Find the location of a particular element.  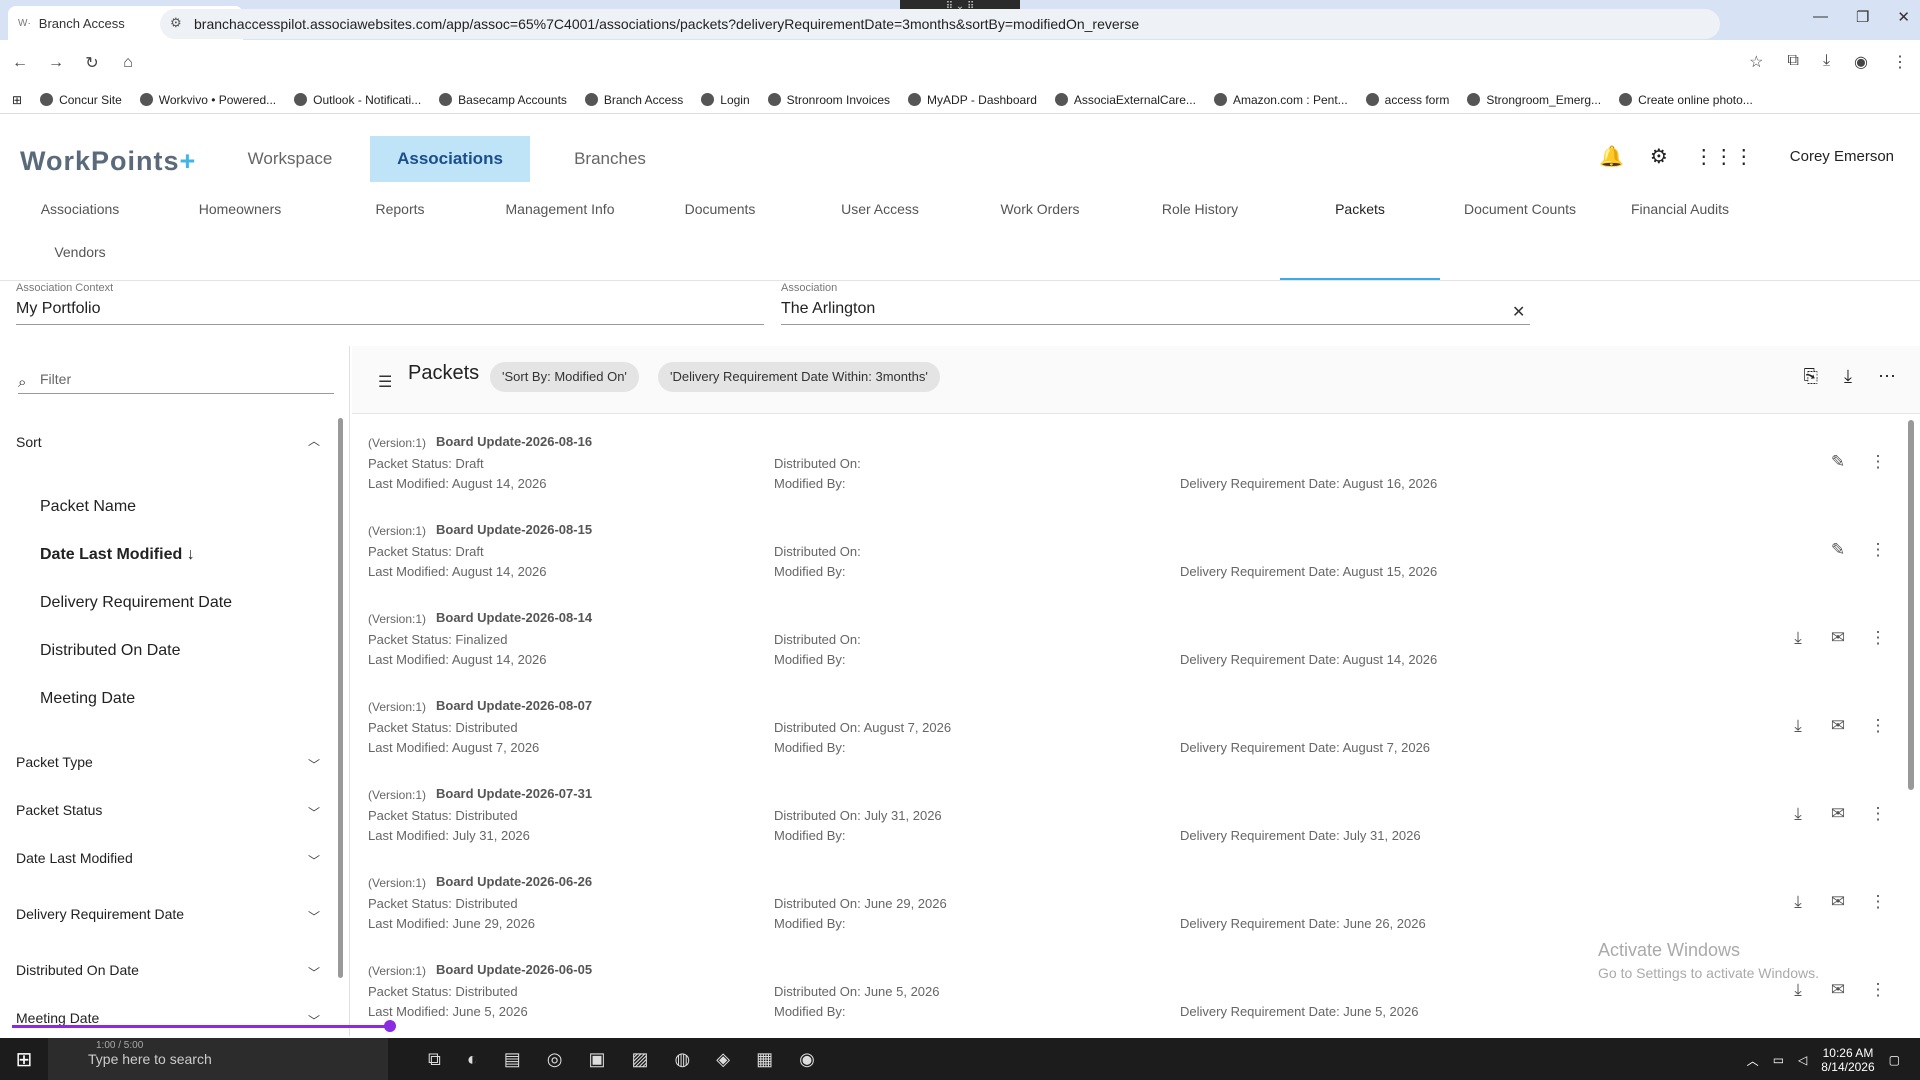

sort-distributed-on-date: Distributed On Date is located at coordinates (110, 651).